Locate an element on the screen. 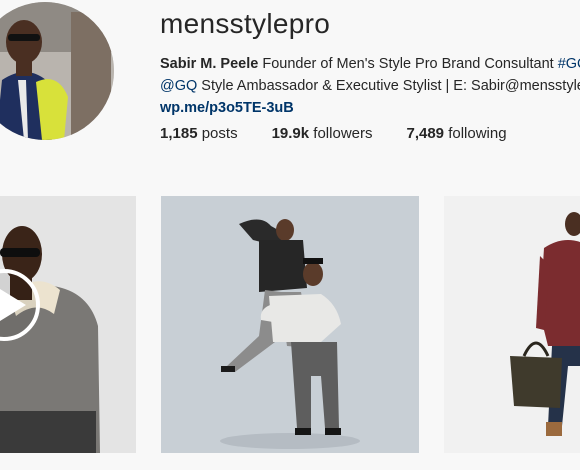 The image size is (580, 470). following-count: 7,489 is located at coordinates (425, 133).